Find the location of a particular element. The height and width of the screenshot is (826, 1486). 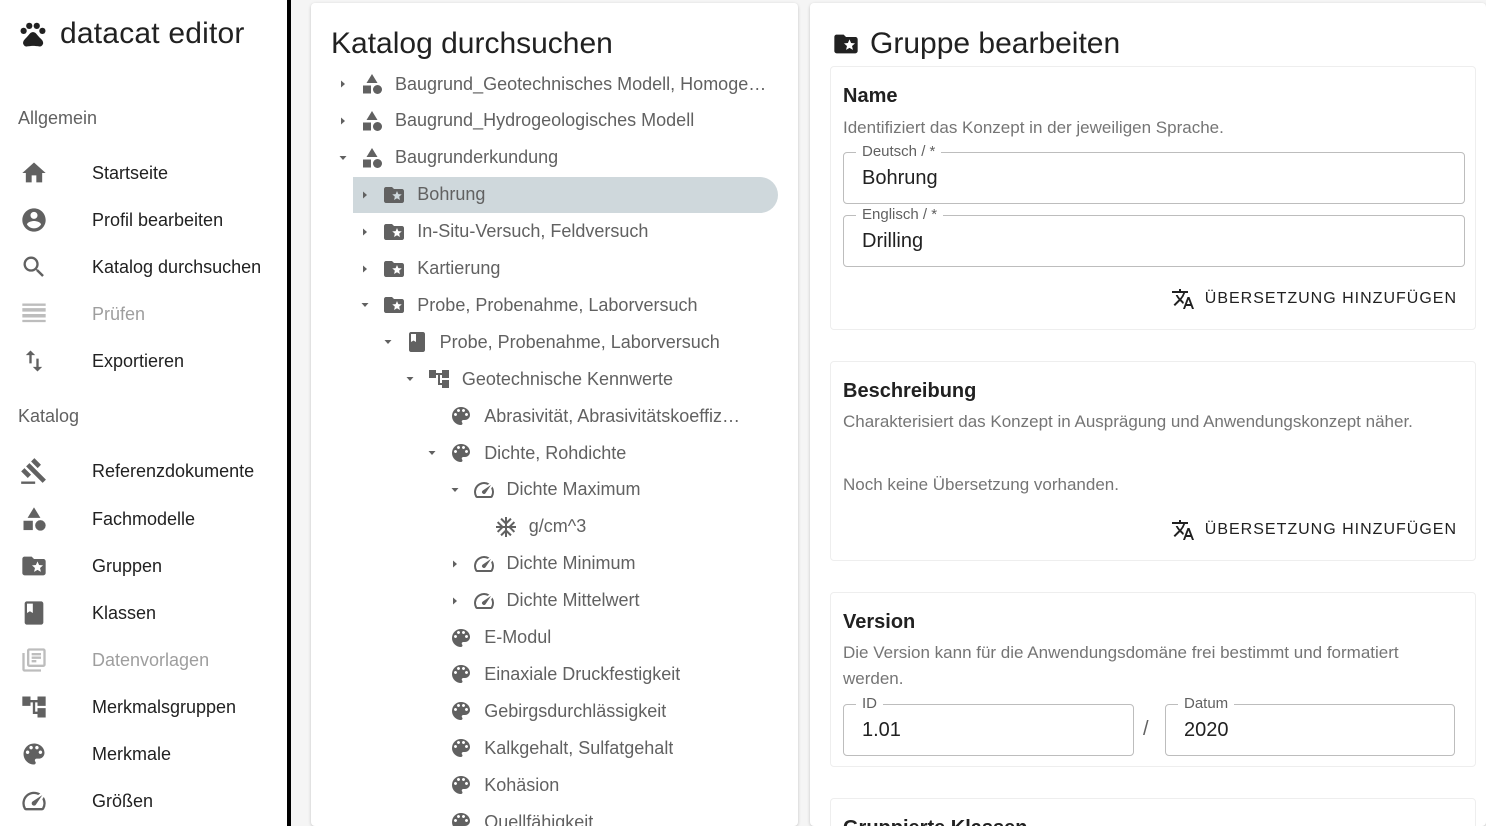

nav-label: Startseite is located at coordinates (130, 172).